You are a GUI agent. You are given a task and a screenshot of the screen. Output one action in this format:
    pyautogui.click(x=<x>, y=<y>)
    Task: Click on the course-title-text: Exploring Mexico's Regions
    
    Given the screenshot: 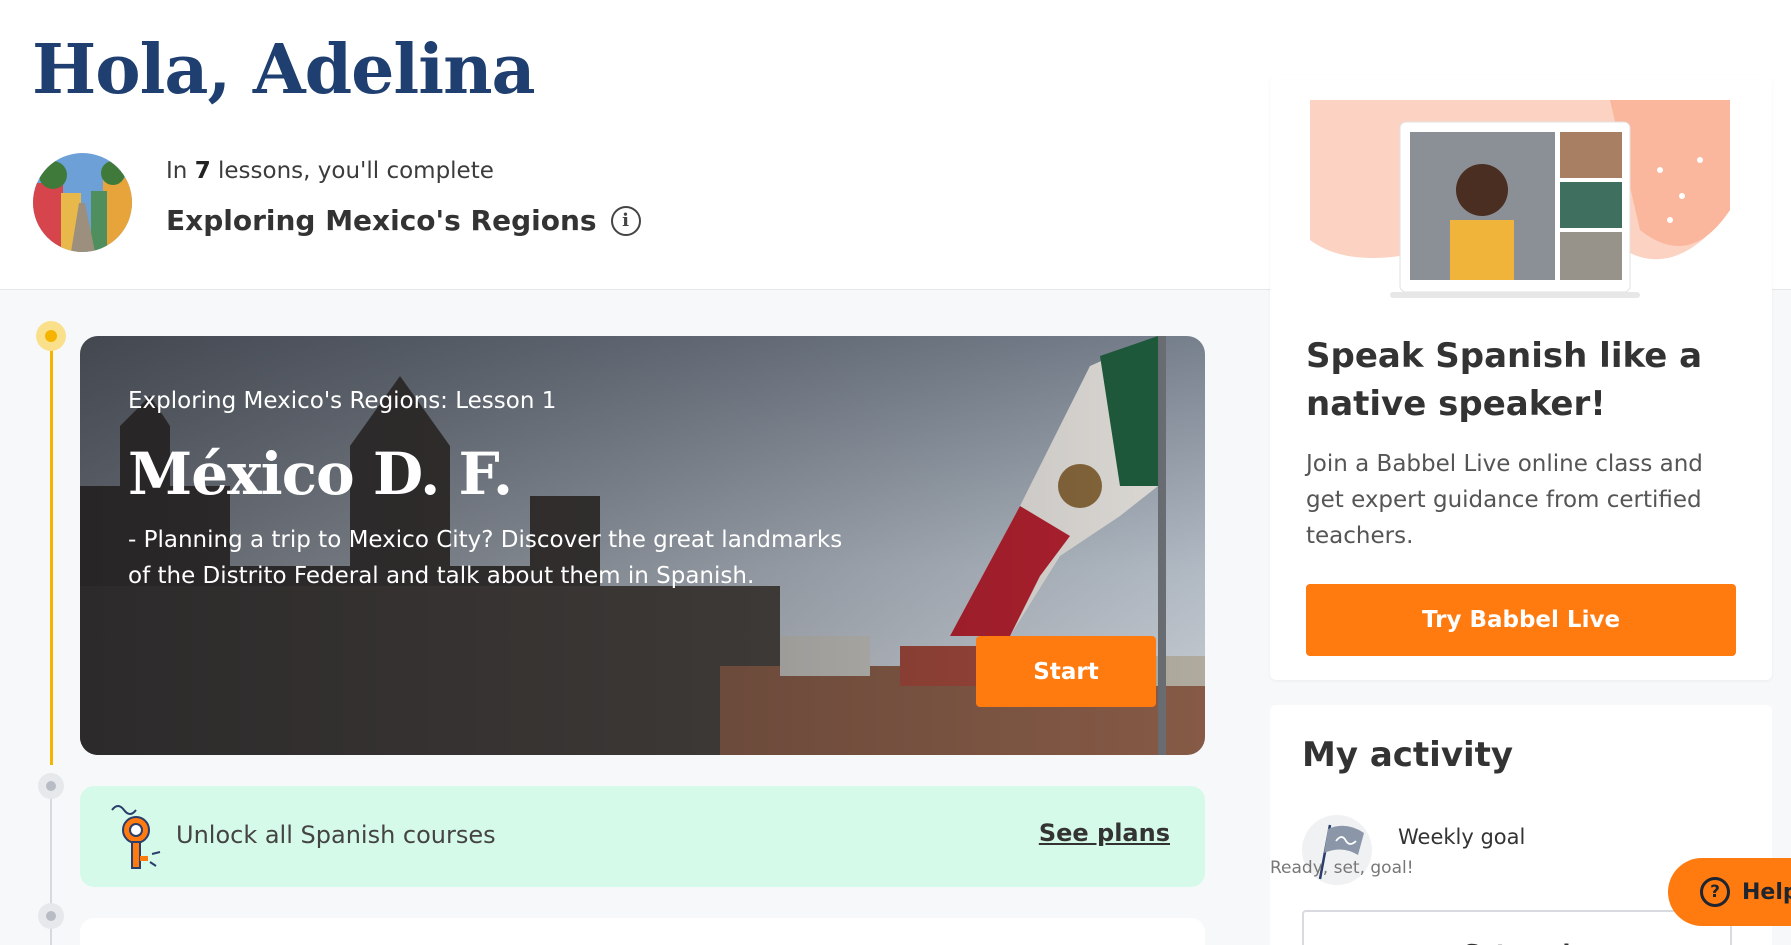 What is the action you would take?
    pyautogui.click(x=381, y=220)
    